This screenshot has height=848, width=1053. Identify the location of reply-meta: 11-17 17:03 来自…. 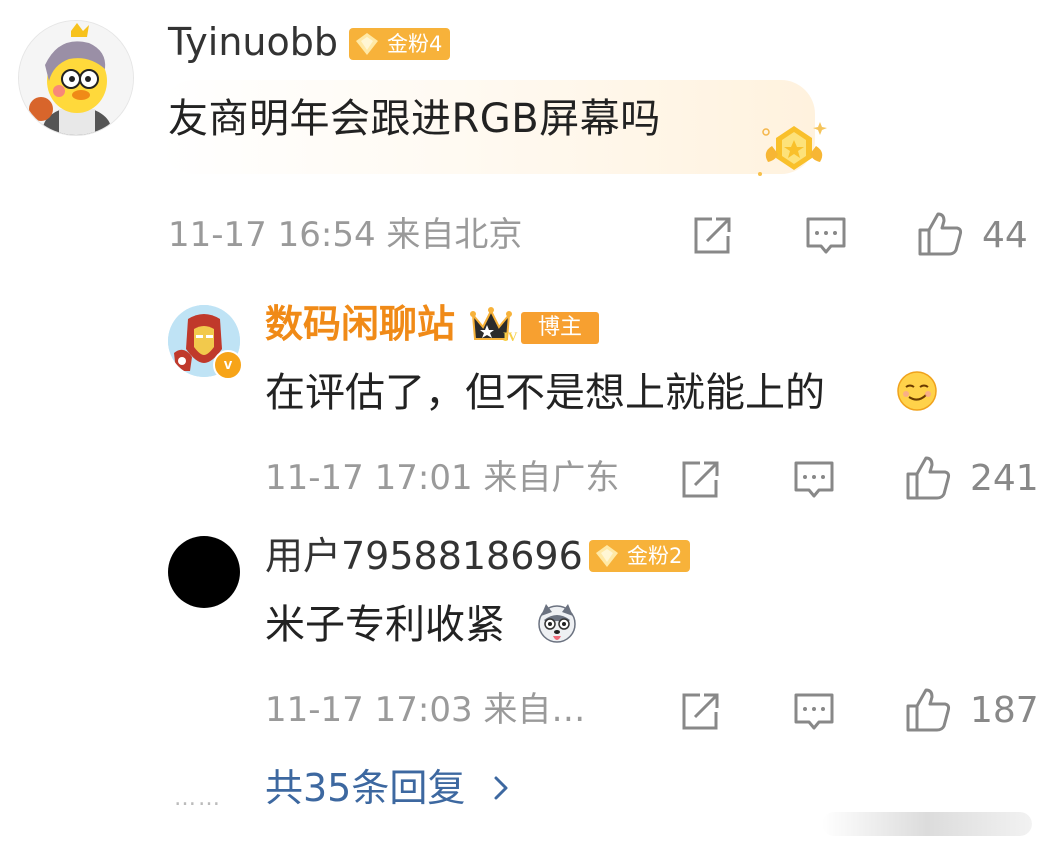
(425, 710).